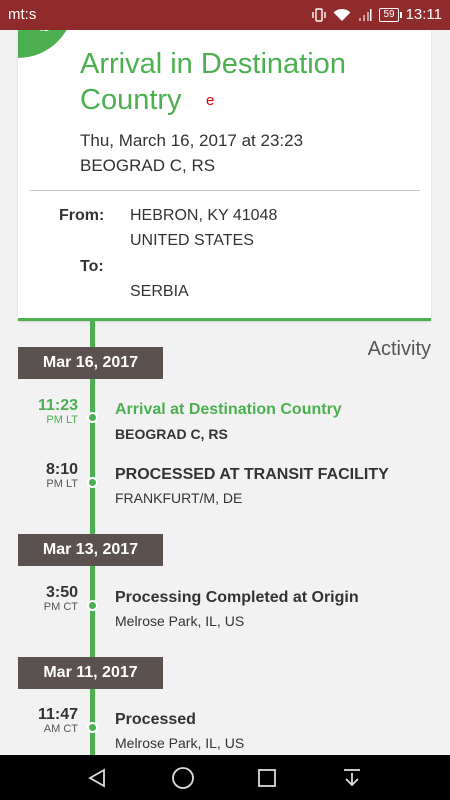  What do you see at coordinates (267, 778) in the screenshot?
I see `recents-icon` at bounding box center [267, 778].